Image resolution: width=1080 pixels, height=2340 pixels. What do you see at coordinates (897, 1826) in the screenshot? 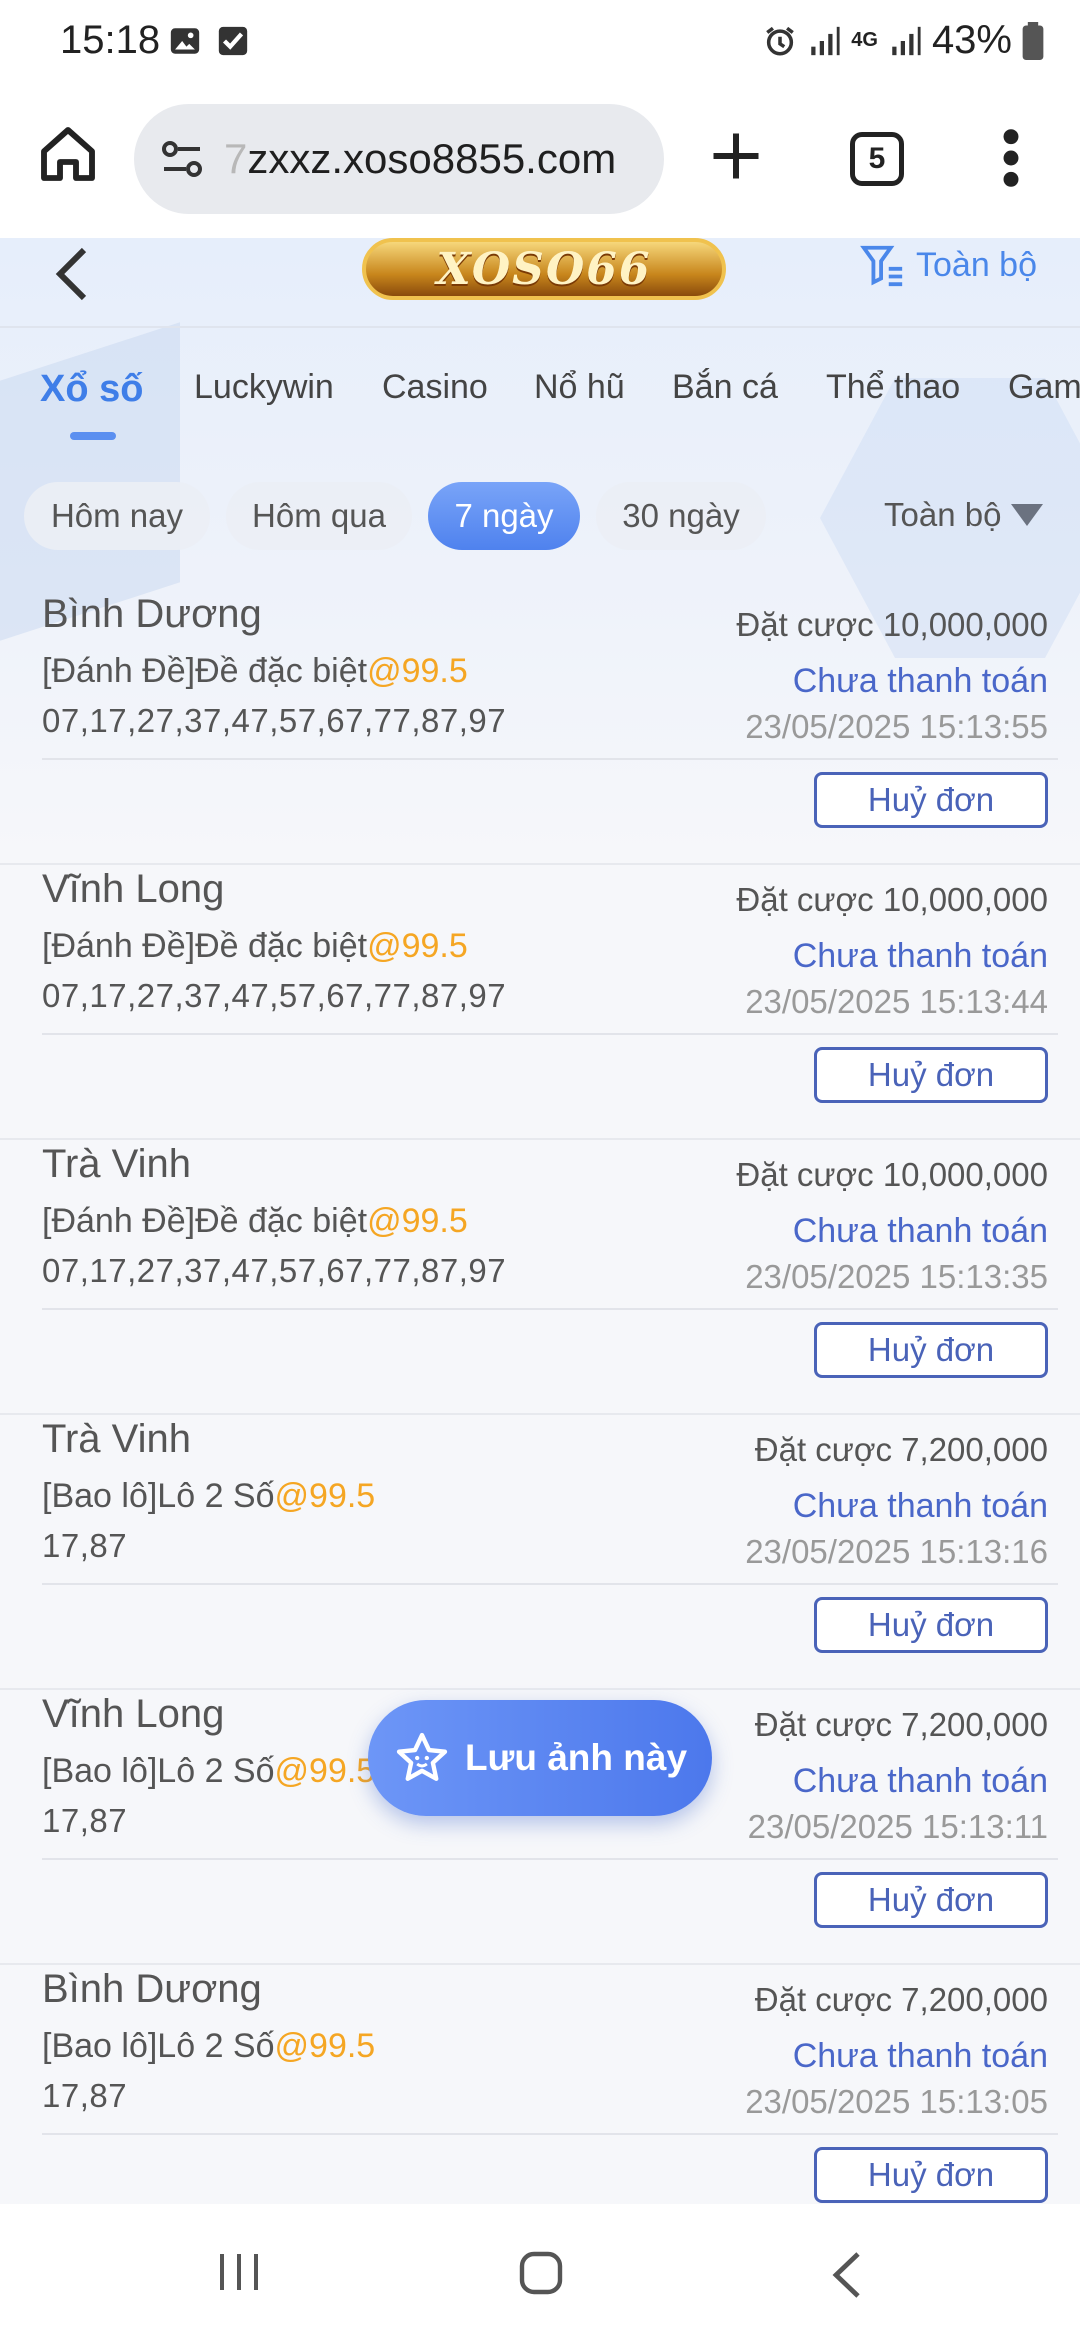
I see `bet-time: 23/05/2025 15:13:11` at bounding box center [897, 1826].